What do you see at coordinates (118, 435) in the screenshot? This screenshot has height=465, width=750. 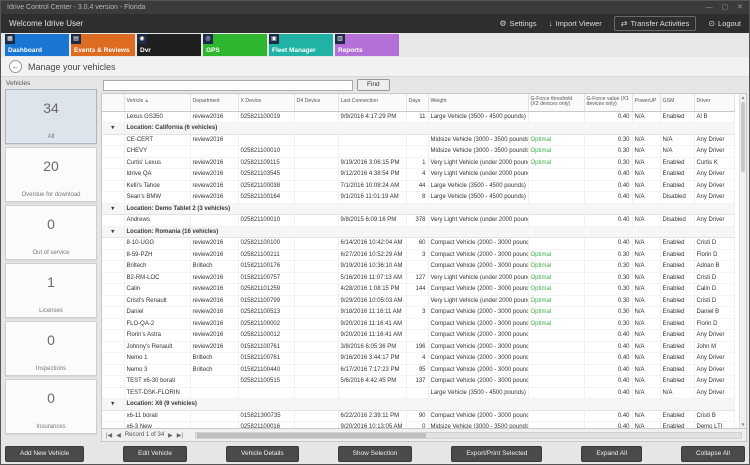 I see `prev-record-icon: ◀` at bounding box center [118, 435].